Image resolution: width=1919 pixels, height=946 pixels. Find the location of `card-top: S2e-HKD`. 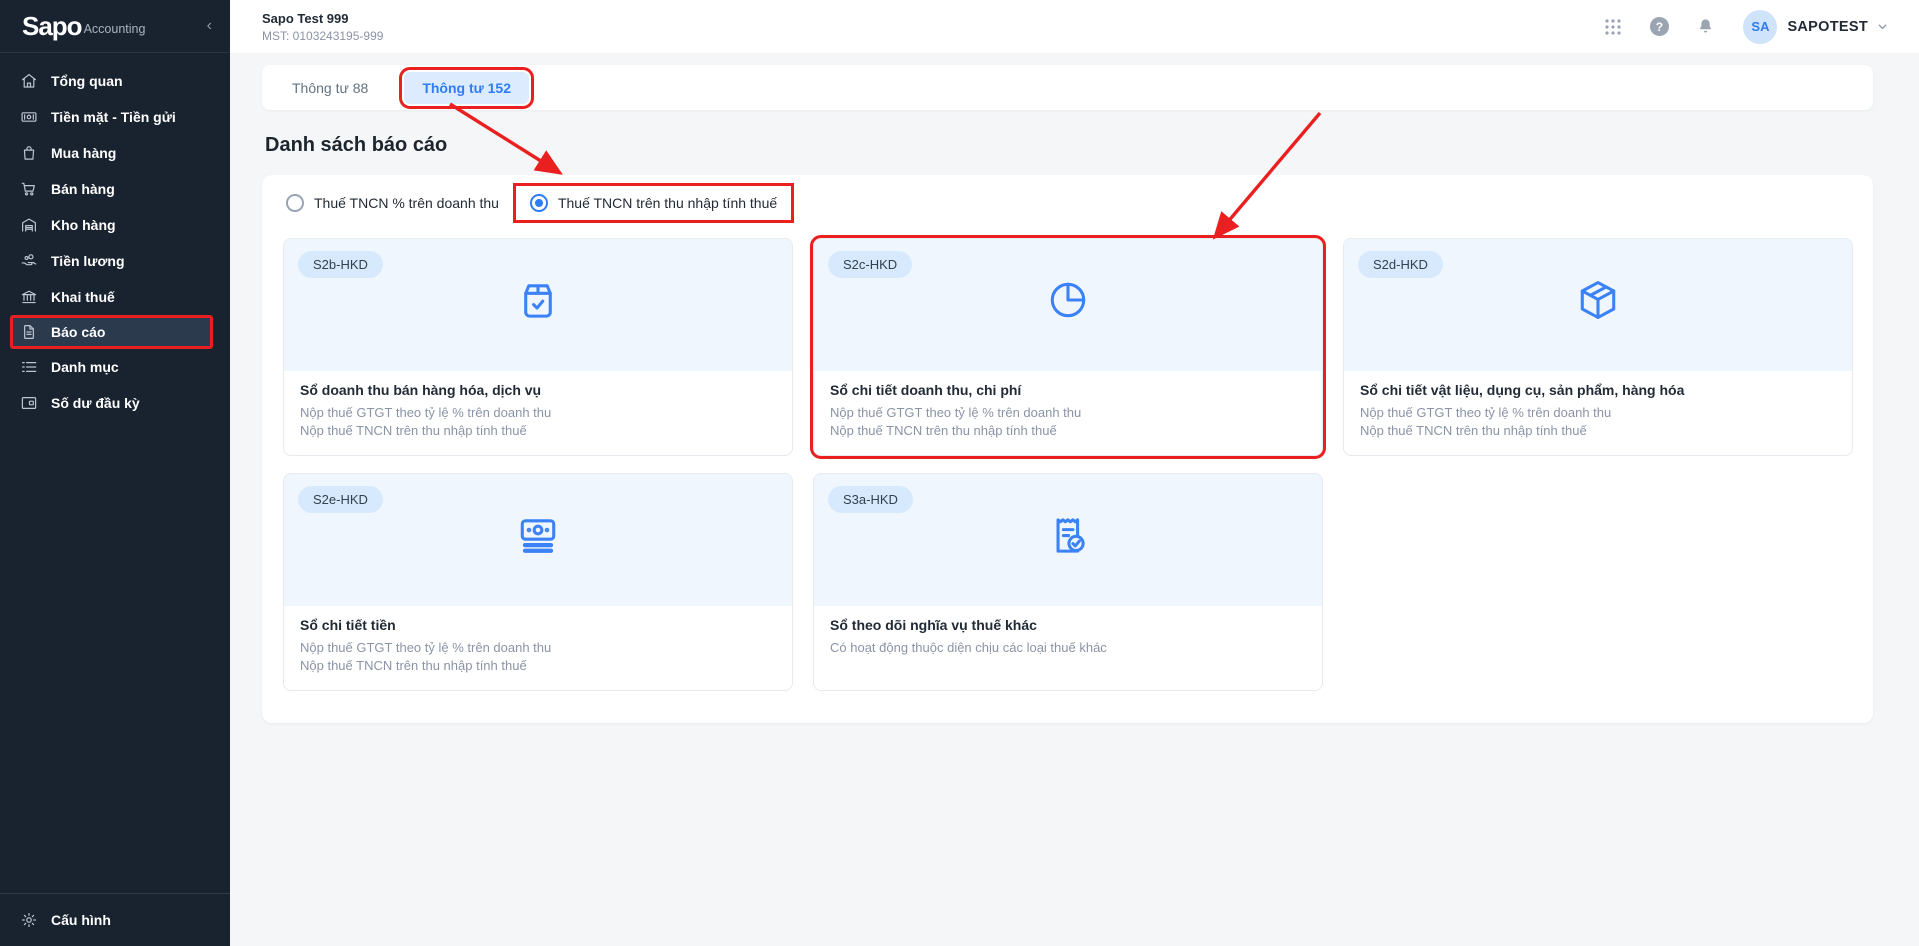

card-top: S2e-HKD is located at coordinates (538, 540).